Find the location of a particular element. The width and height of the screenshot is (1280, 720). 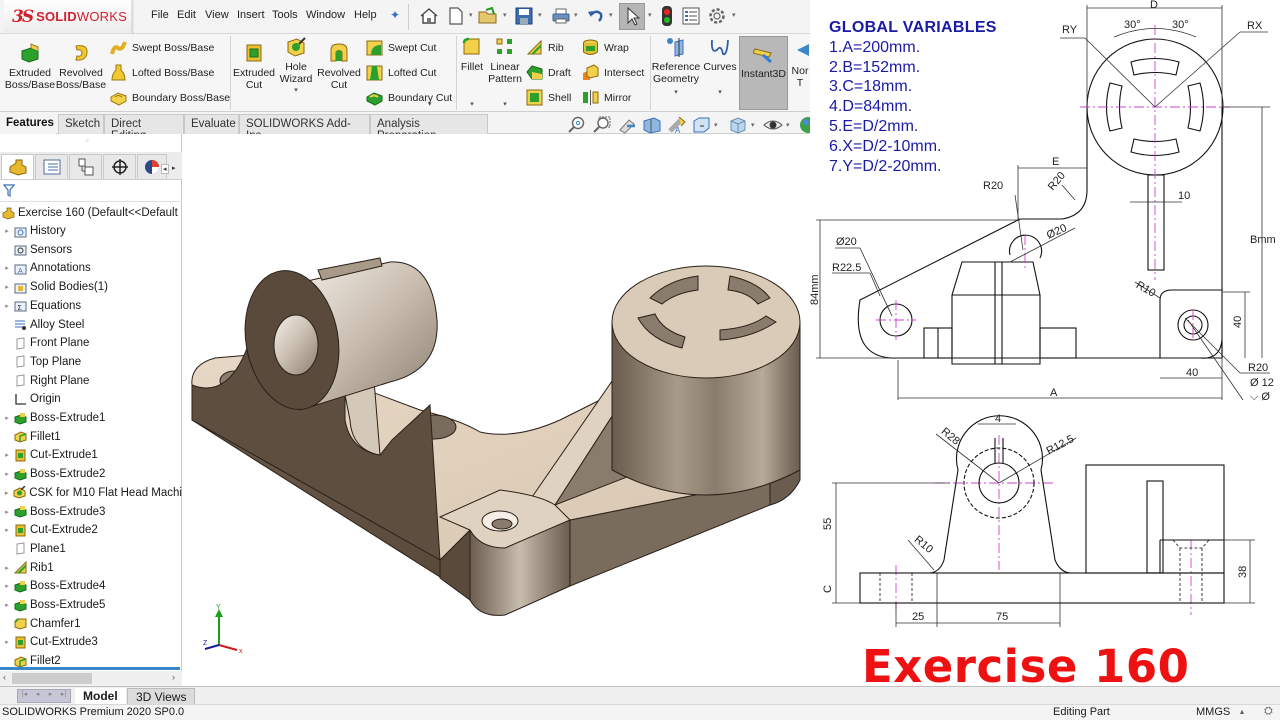

tree-item: Alloy Steel is located at coordinates (91, 325).